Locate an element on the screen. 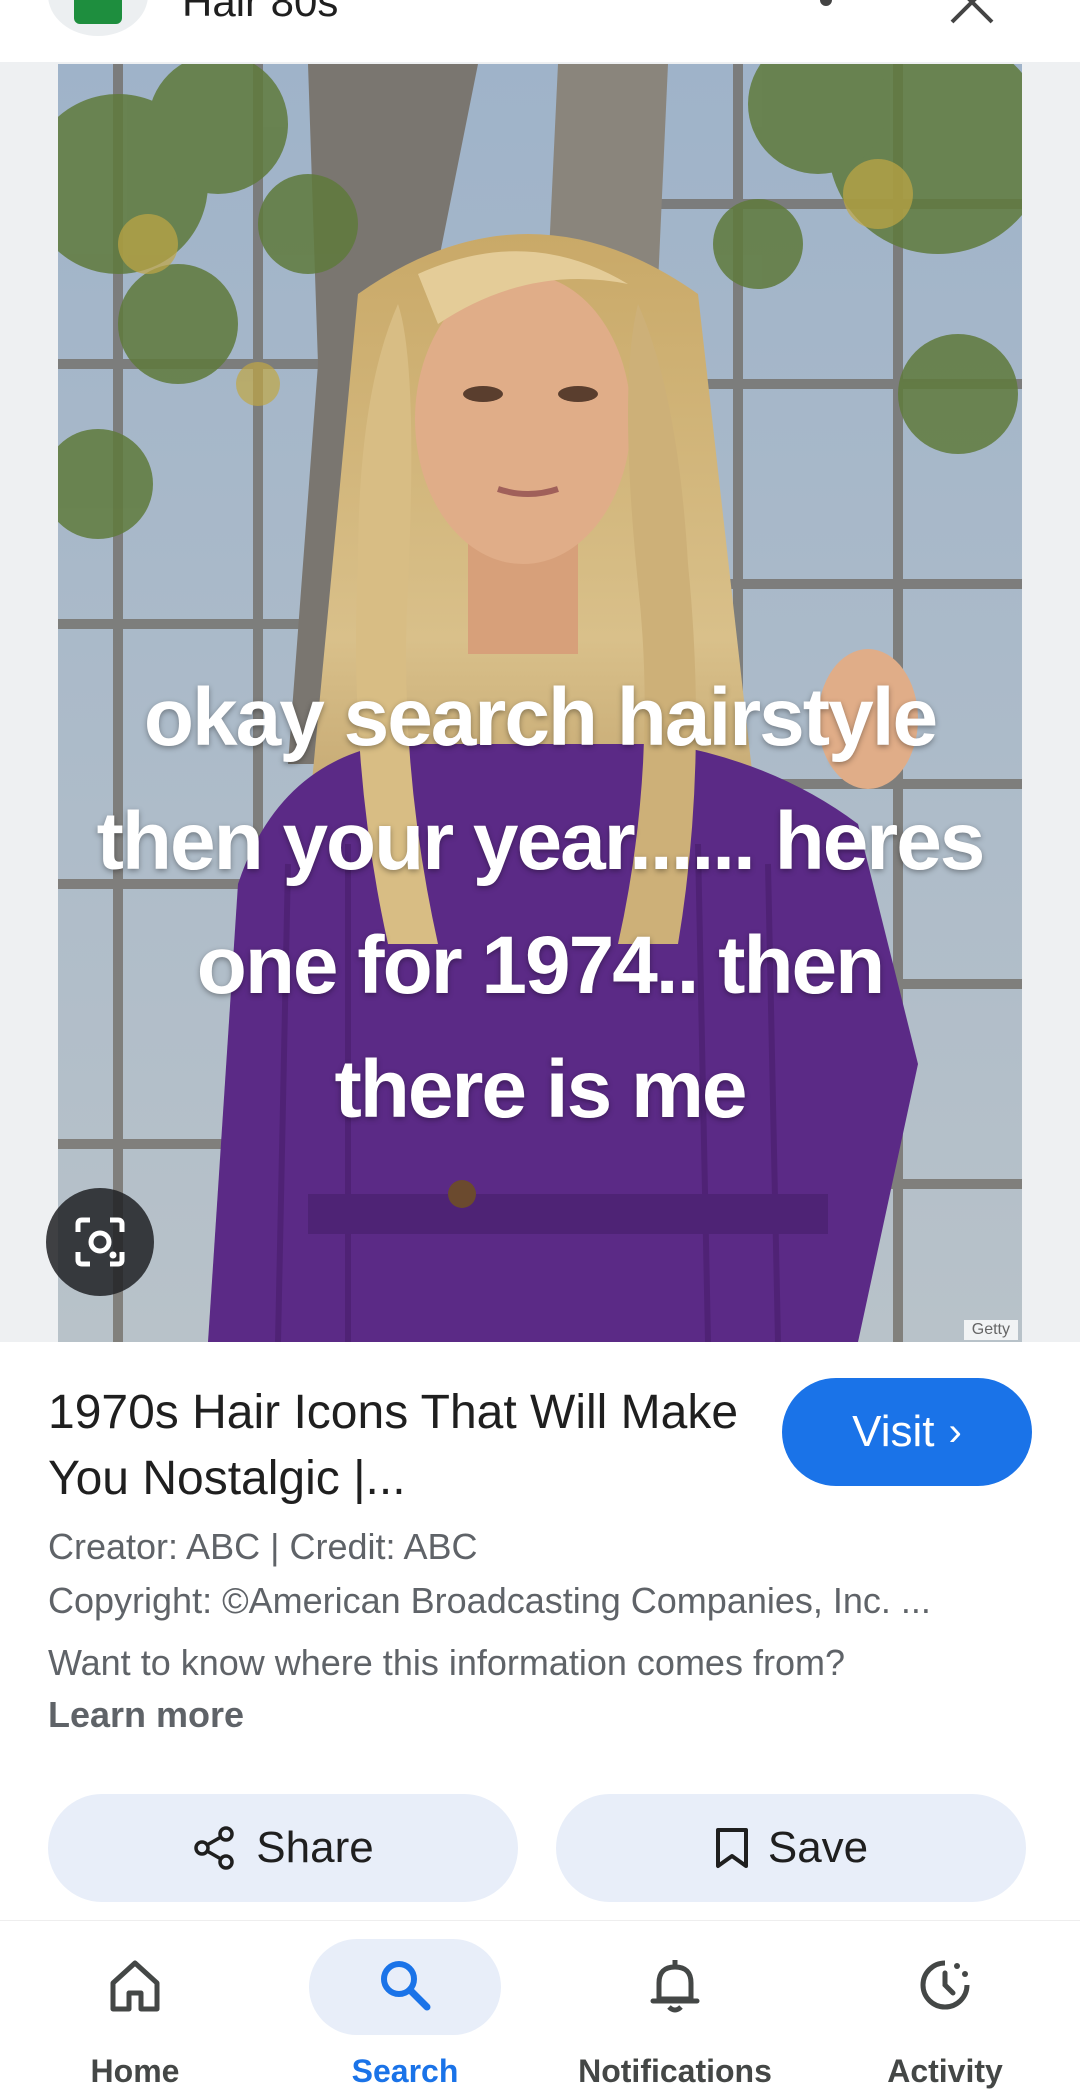 The height and width of the screenshot is (2090, 1080). share-label: Share is located at coordinates (315, 1847).